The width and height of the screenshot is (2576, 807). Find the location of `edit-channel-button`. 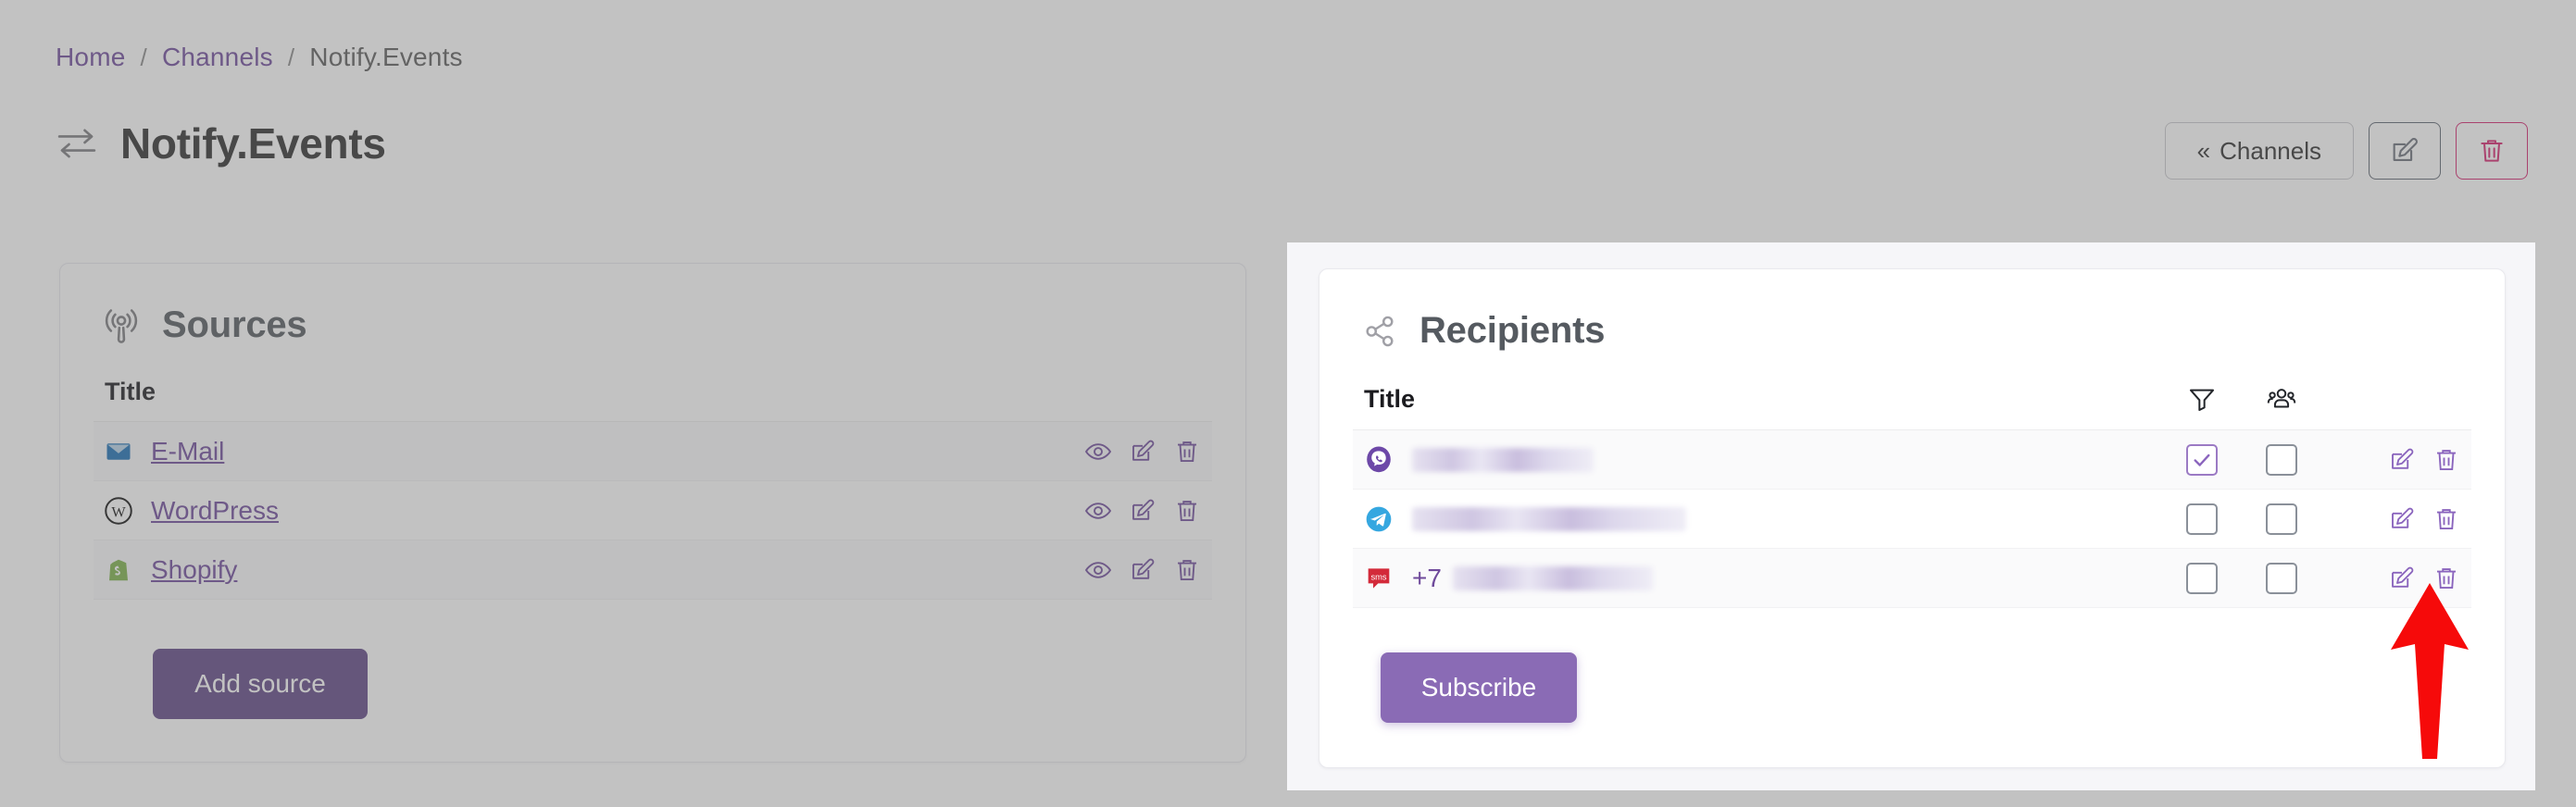

edit-channel-button is located at coordinates (2405, 151).